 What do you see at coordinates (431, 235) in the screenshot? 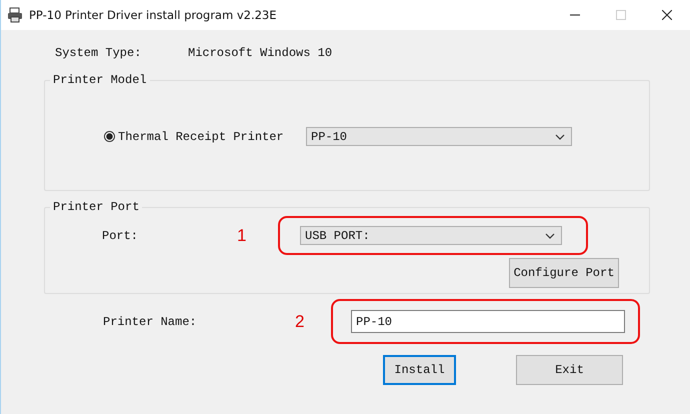
I see `dropdown: USB PORT:` at bounding box center [431, 235].